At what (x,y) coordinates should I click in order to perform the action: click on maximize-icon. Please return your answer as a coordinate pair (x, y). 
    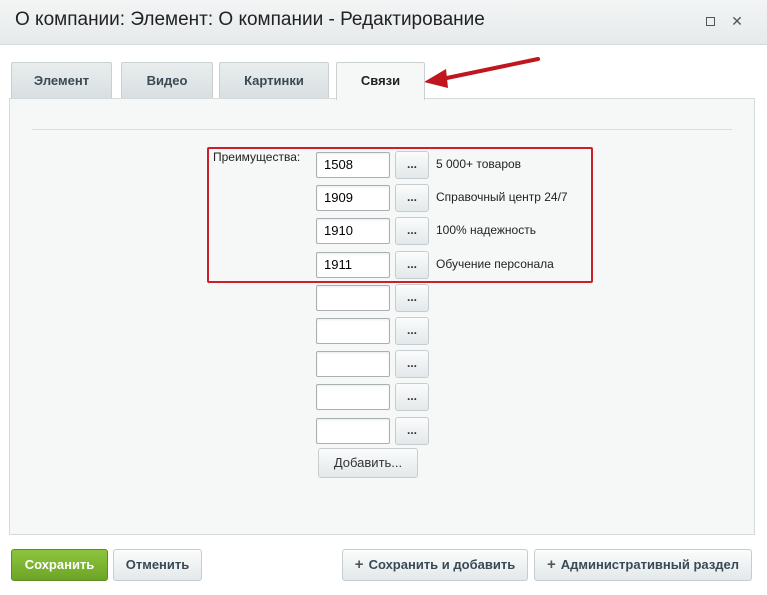
    Looking at the image, I should click on (710, 21).